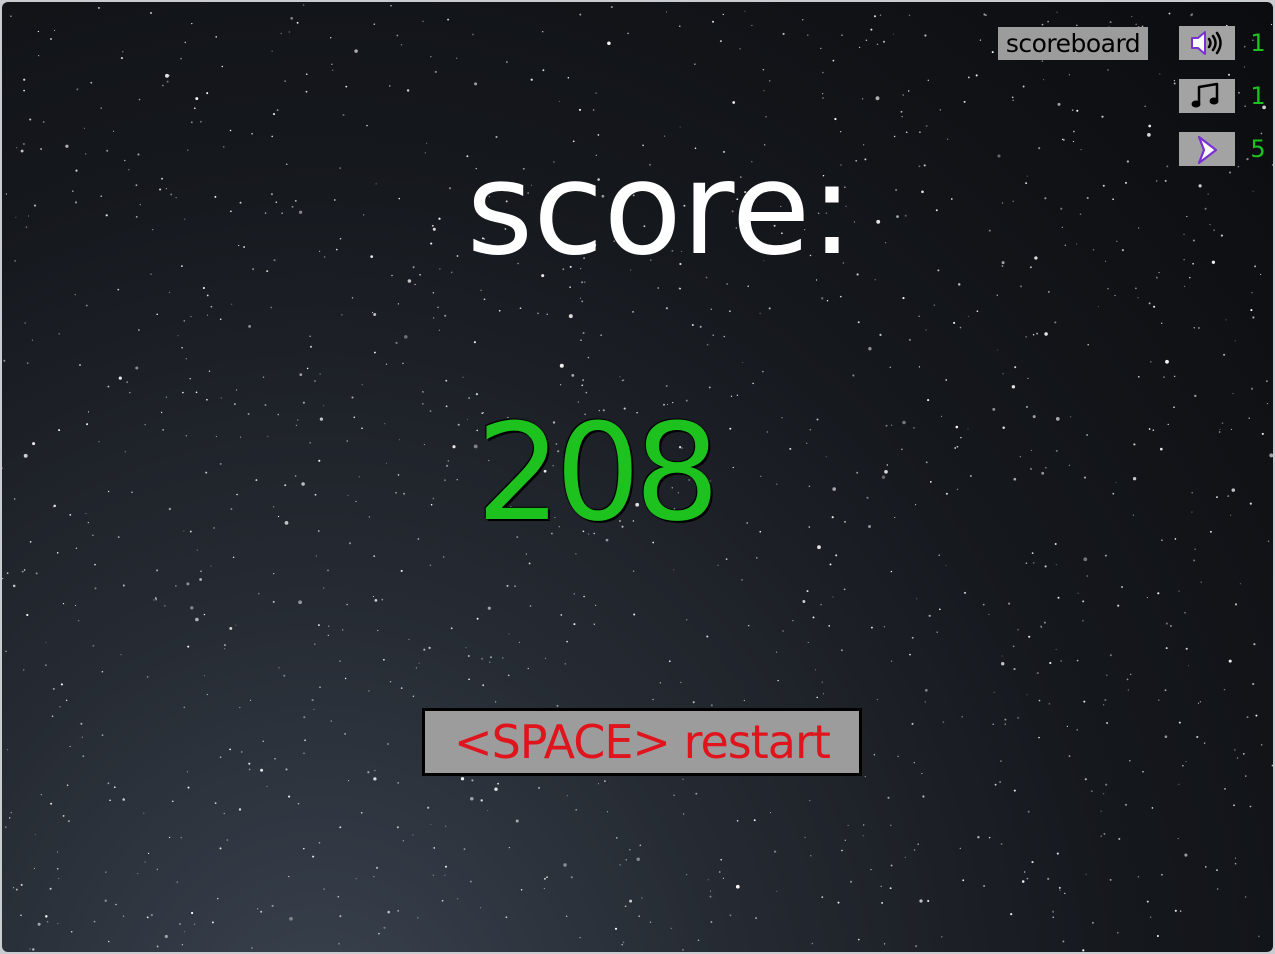  What do you see at coordinates (642, 742) in the screenshot?
I see `restart-button: <SPACE> restart` at bounding box center [642, 742].